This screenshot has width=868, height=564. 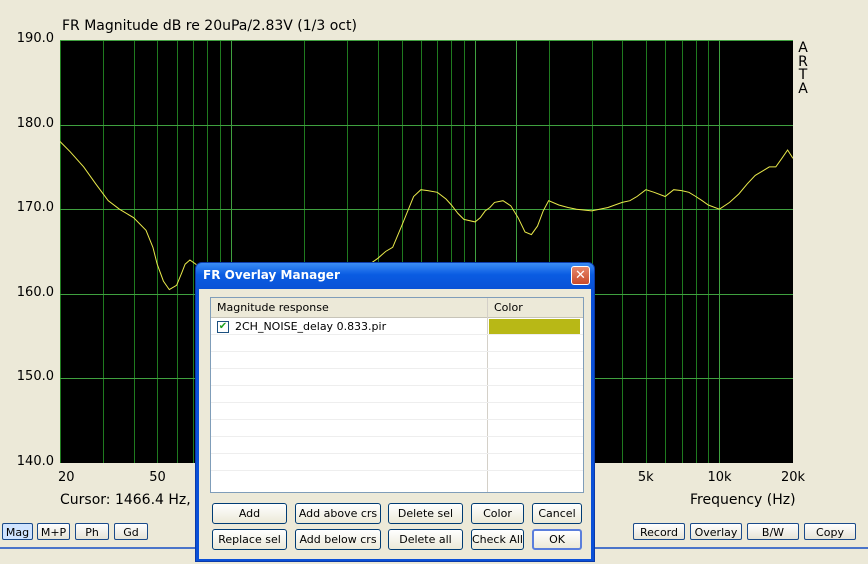 What do you see at coordinates (743, 500) in the screenshot?
I see `x-axis-label: Frequency (Hz)` at bounding box center [743, 500].